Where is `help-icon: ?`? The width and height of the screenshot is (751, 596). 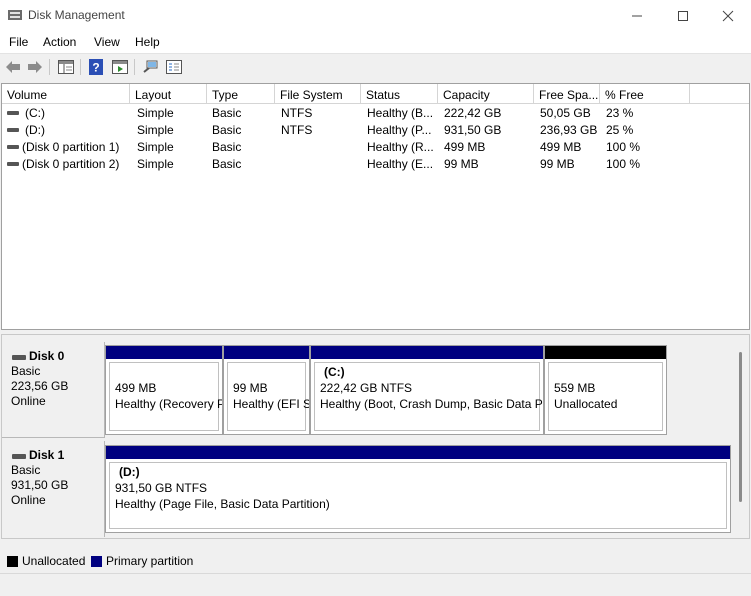
help-icon: ? is located at coordinates (96, 67).